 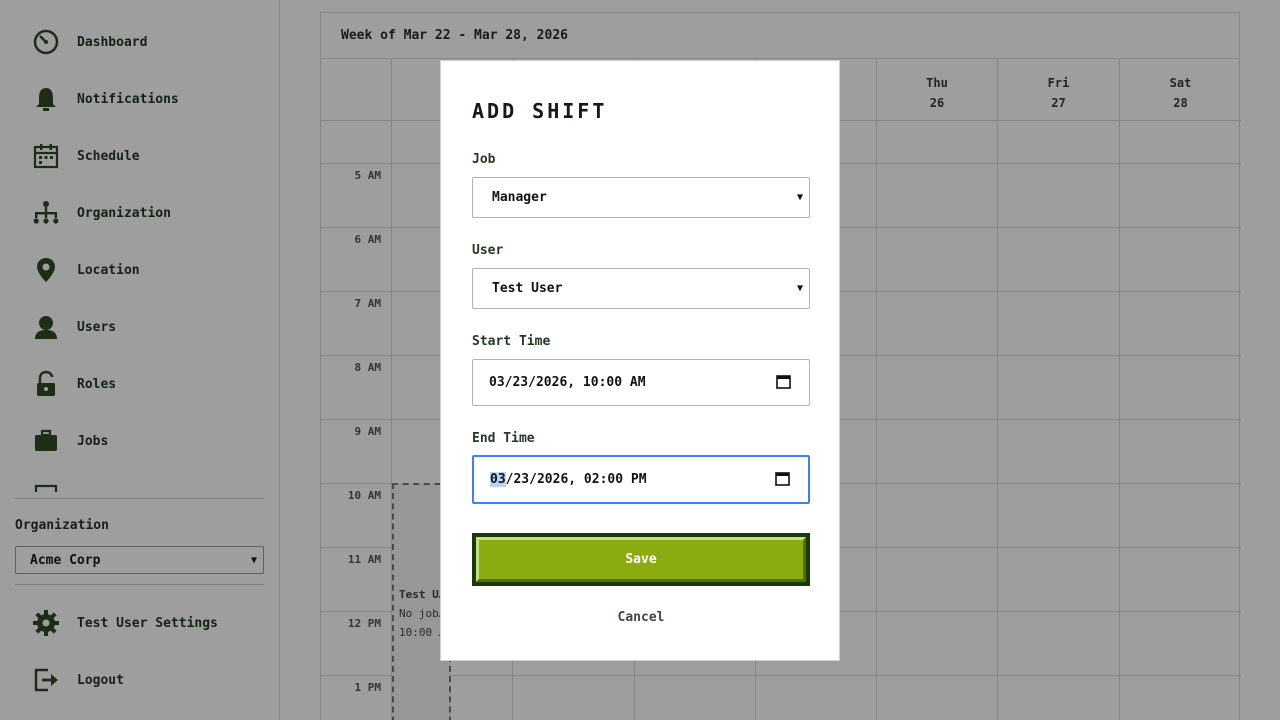 I want to click on user-label: User, so click(x=488, y=250).